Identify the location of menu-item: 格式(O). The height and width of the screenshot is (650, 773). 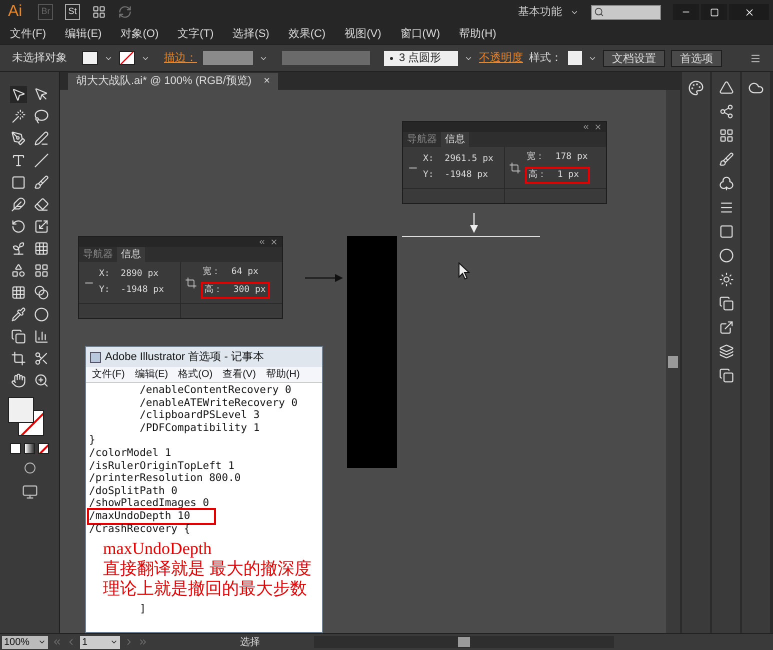
(195, 374).